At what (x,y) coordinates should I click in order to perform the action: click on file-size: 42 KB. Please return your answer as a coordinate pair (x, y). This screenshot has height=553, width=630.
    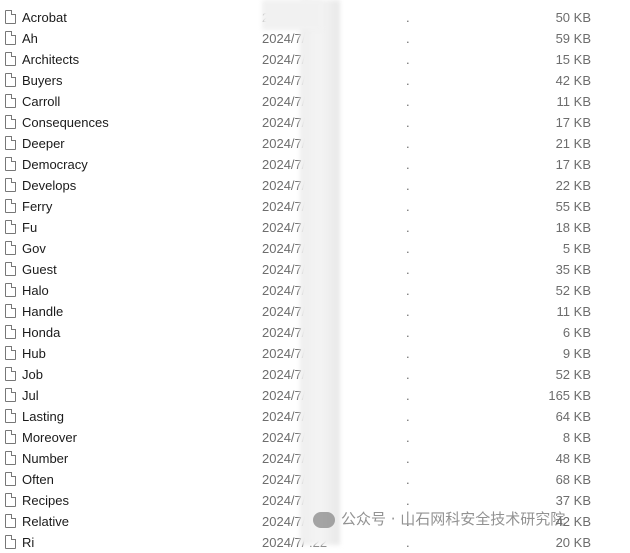
    Looking at the image, I should click on (573, 80).